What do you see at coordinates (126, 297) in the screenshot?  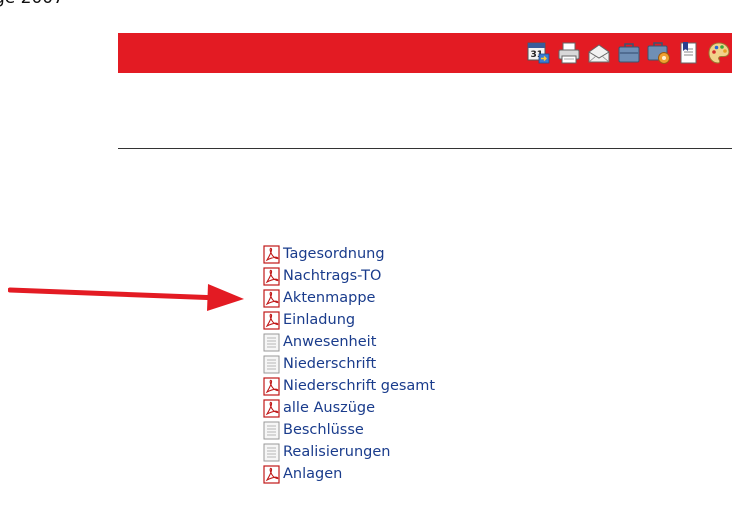 I see `red-arrow-annotation` at bounding box center [126, 297].